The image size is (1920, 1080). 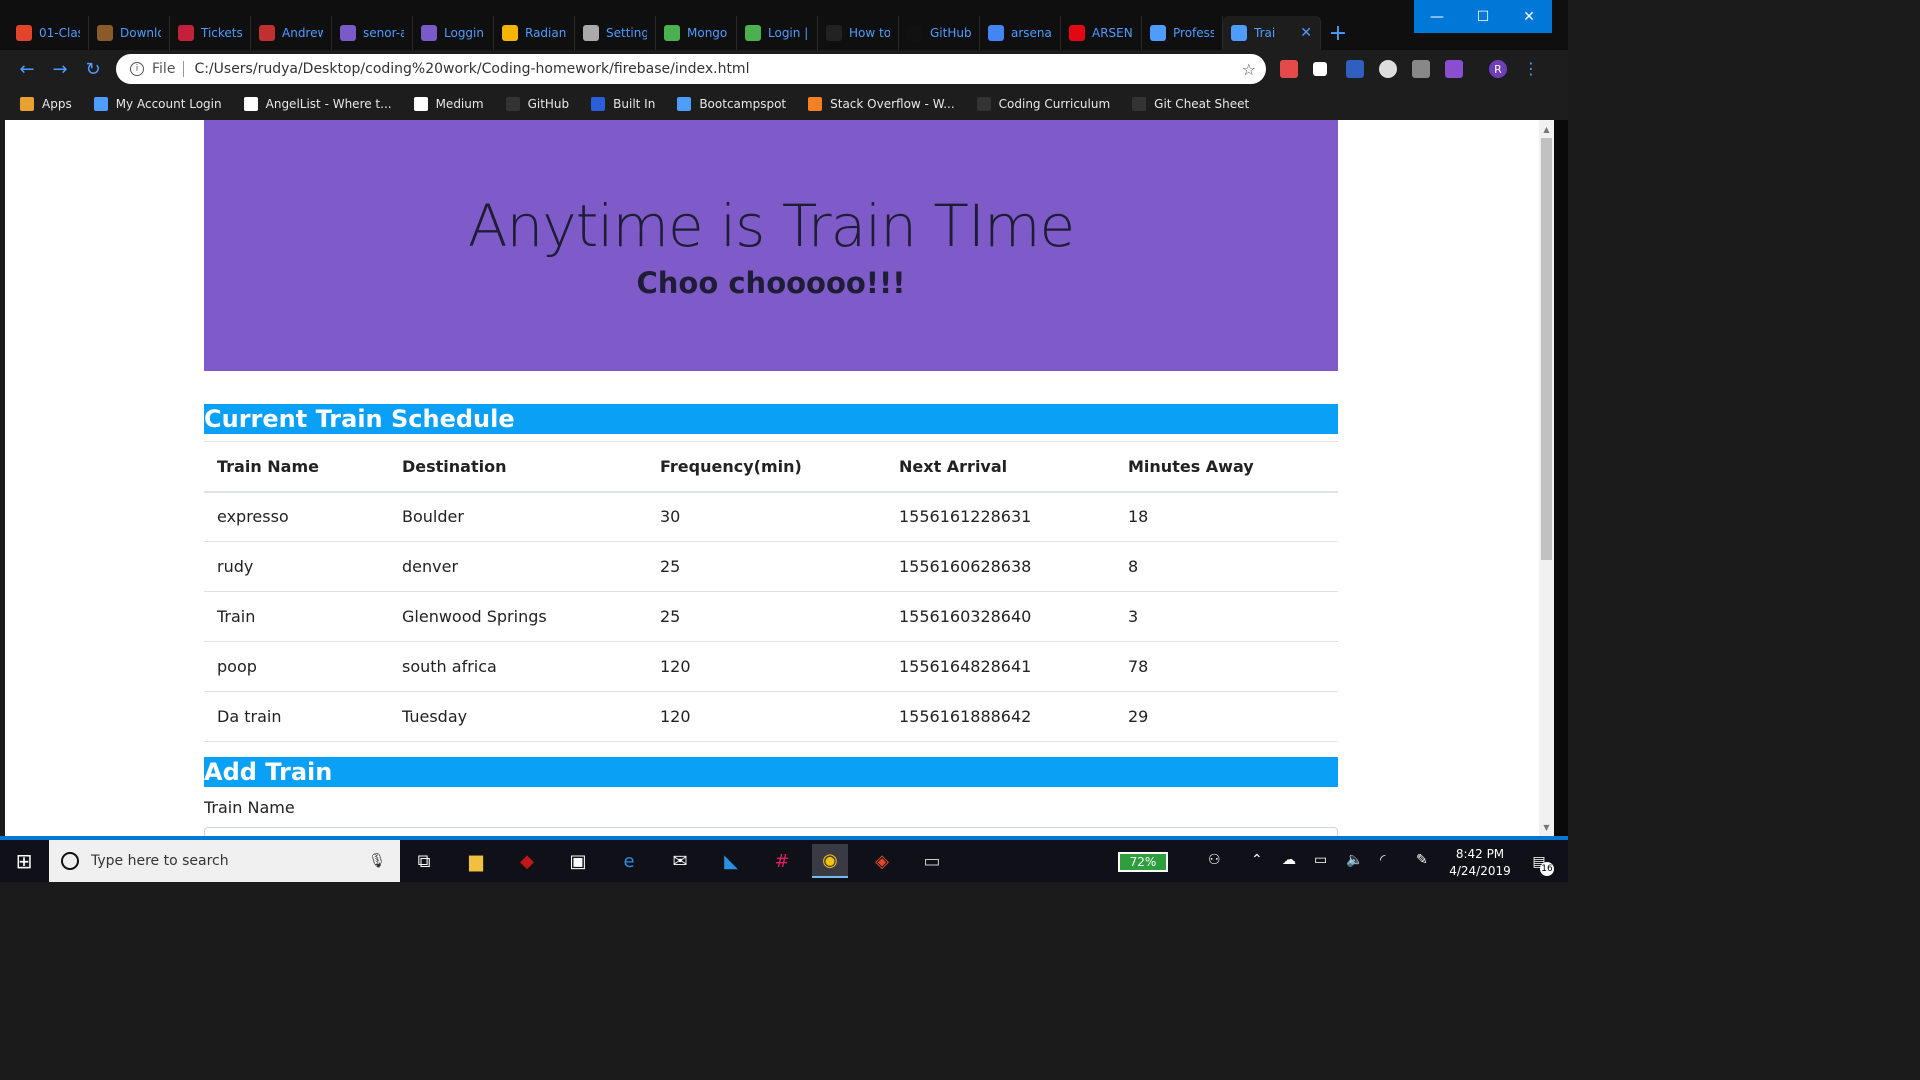 What do you see at coordinates (48, 33) in the screenshot?
I see `browser-tab: 01-Clas` at bounding box center [48, 33].